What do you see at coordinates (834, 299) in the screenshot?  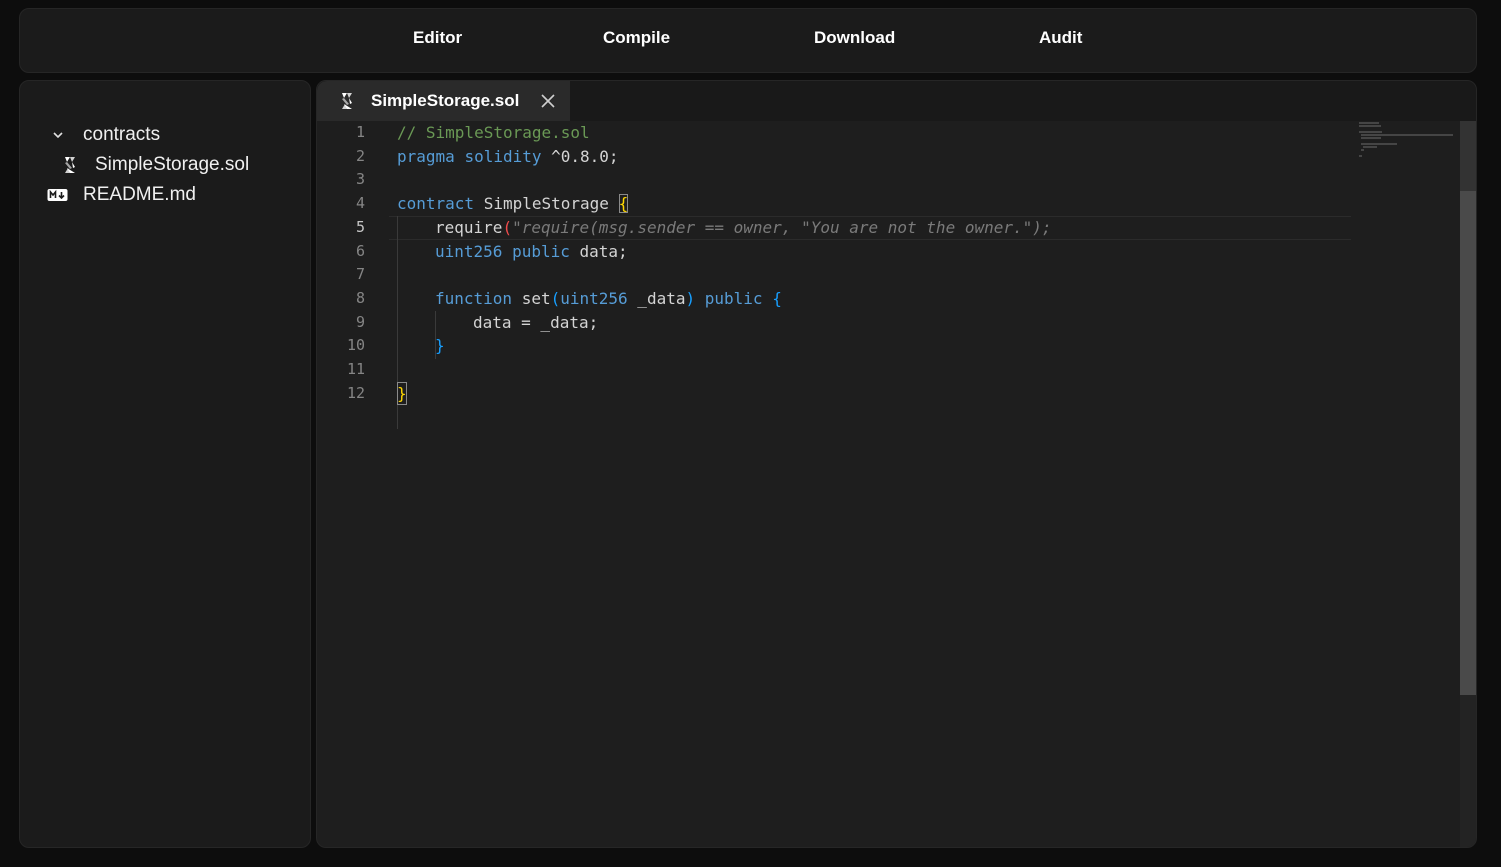 I see `code-line: 8 function set(uint256 _data) public {` at bounding box center [834, 299].